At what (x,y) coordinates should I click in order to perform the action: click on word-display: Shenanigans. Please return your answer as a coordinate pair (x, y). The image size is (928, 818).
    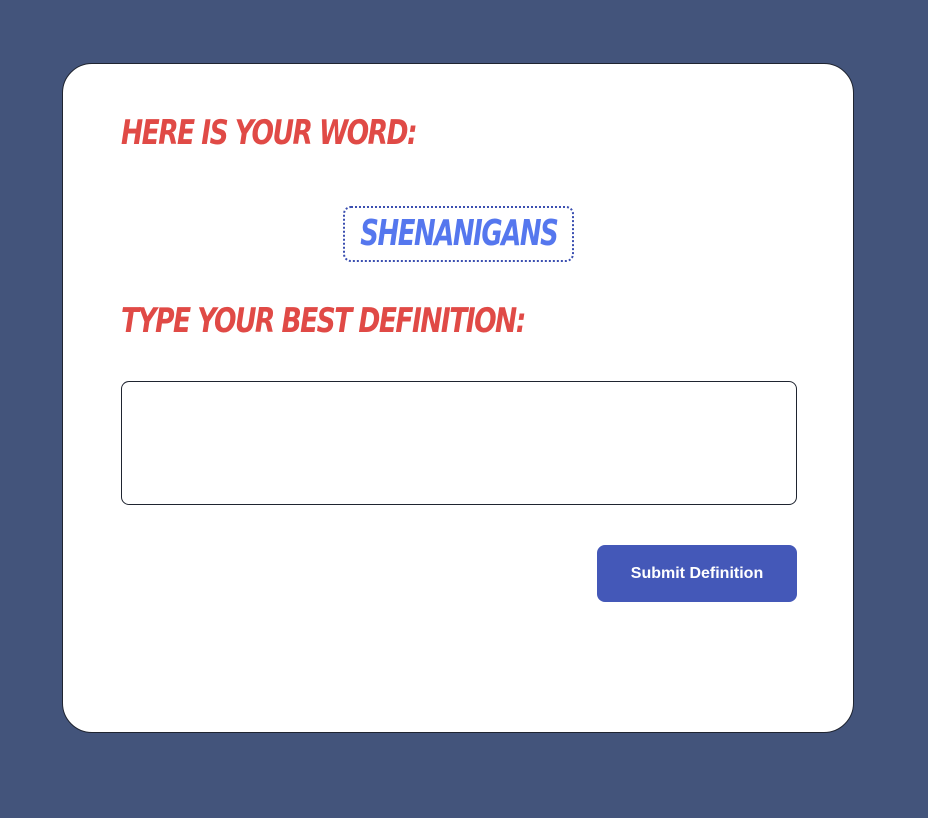
    Looking at the image, I should click on (458, 234).